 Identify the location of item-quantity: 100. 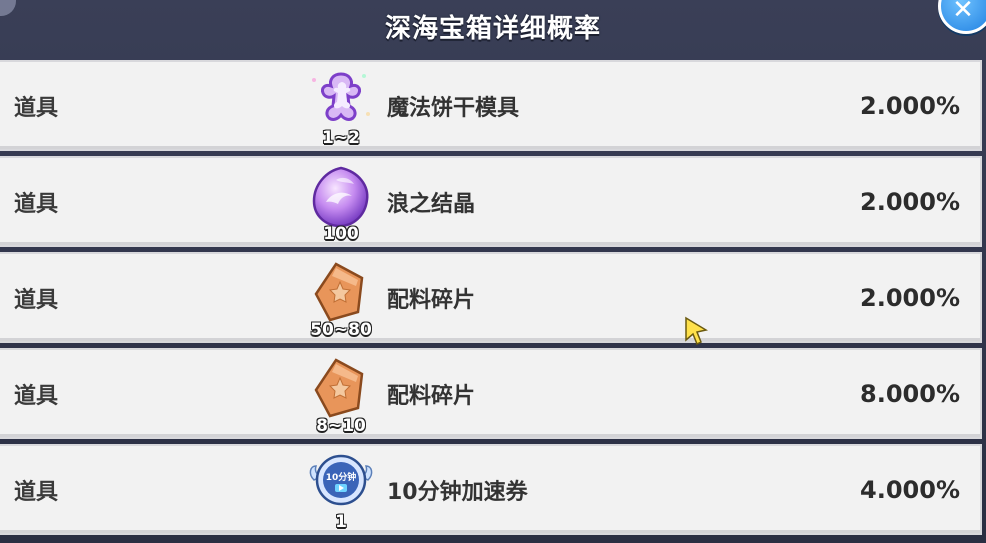
(341, 234).